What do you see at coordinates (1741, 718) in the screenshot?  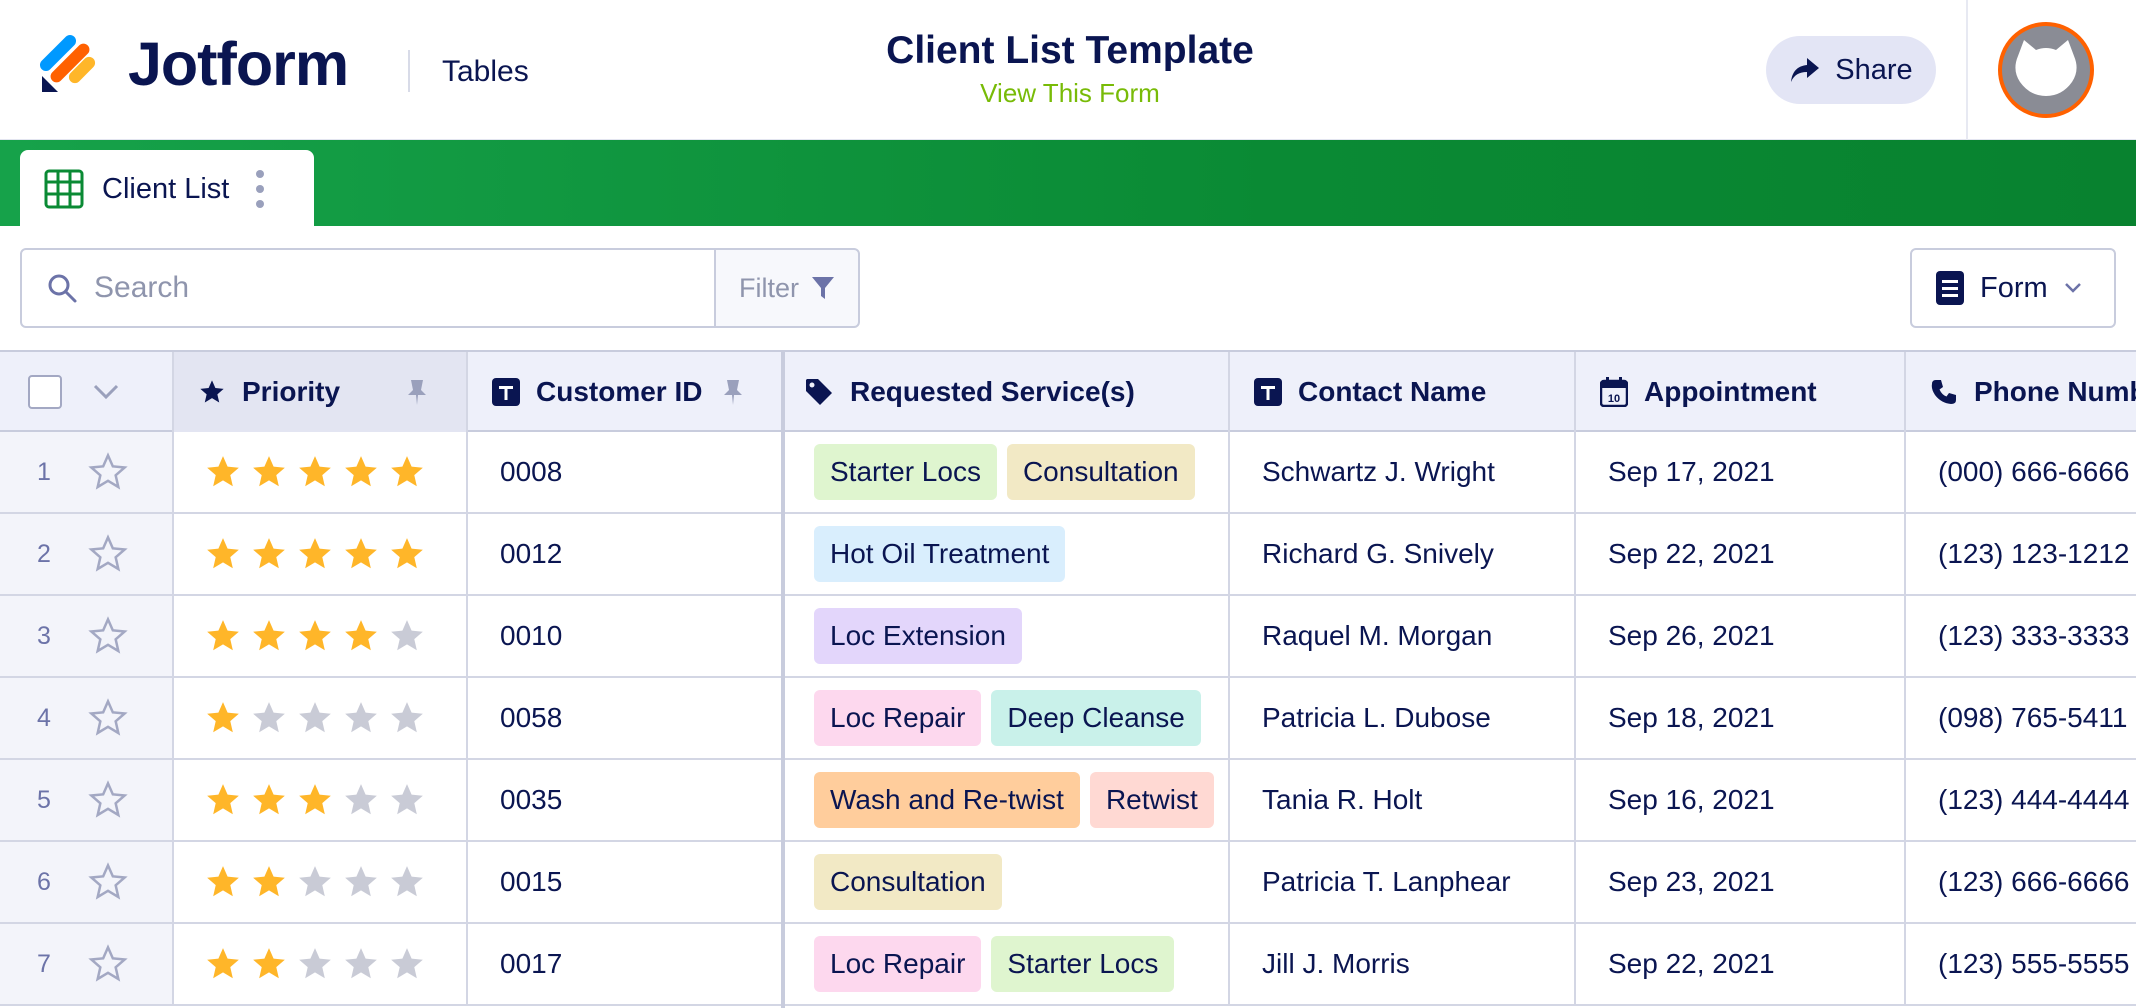 I see `appointment-cell: Sep 18, 2021` at bounding box center [1741, 718].